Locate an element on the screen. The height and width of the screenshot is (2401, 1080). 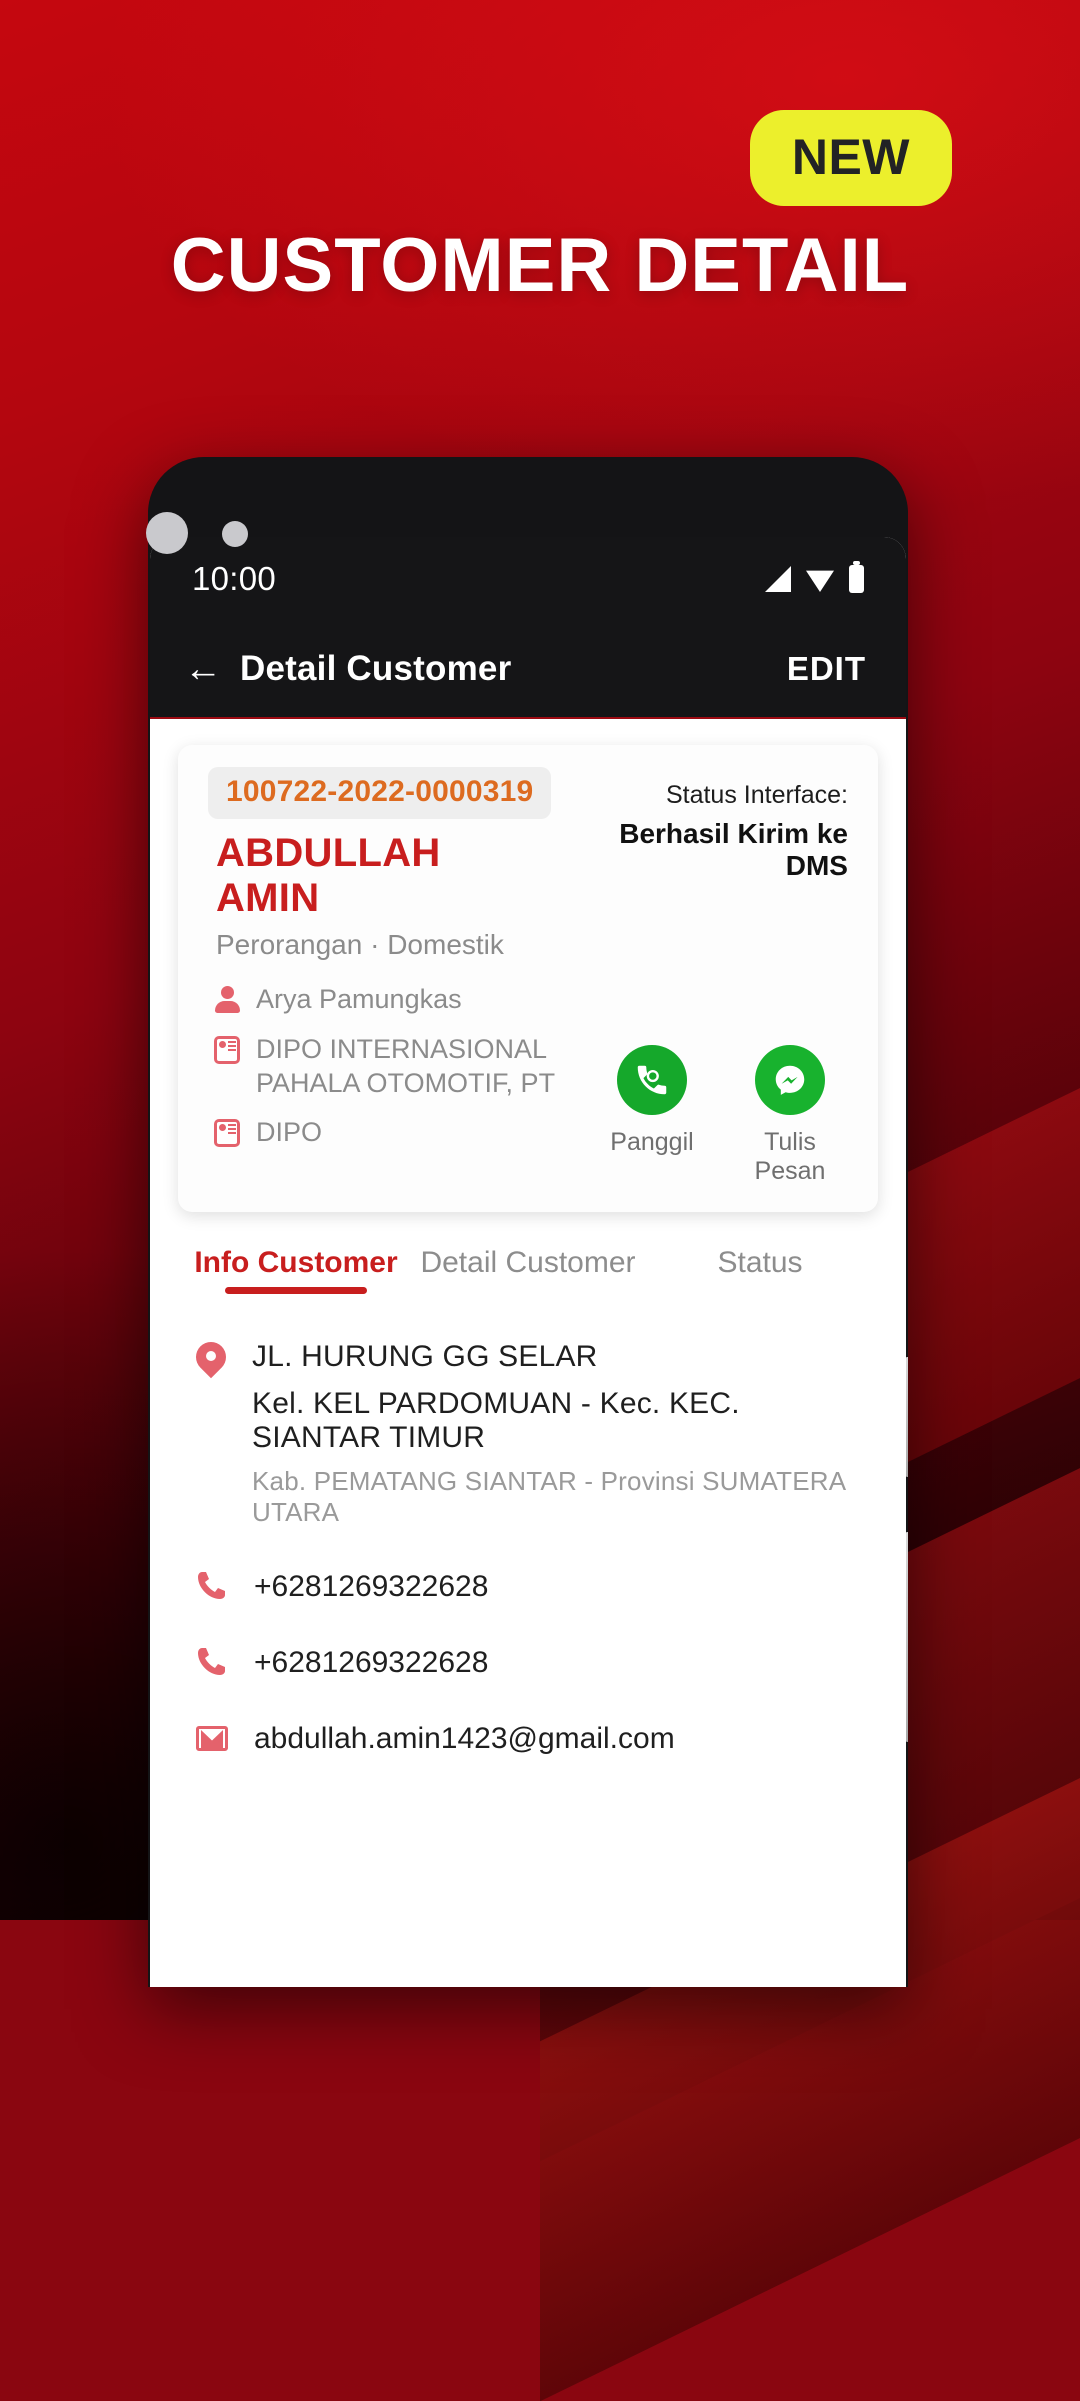
status-interface: Status Interface: Berhasil Kirim ke DMS is located at coordinates (699, 864).